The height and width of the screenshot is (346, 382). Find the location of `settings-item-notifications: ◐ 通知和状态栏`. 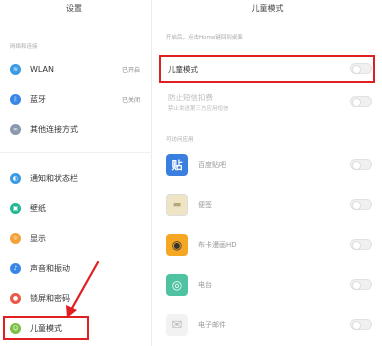

settings-item-notifications: ◐ 通知和状态栏 is located at coordinates (76, 178).